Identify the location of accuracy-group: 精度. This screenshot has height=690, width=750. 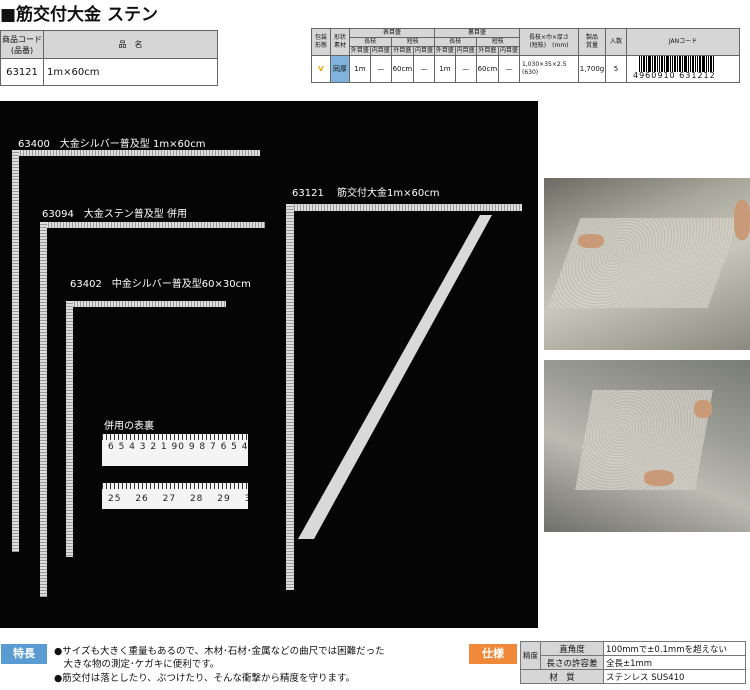
(530, 655).